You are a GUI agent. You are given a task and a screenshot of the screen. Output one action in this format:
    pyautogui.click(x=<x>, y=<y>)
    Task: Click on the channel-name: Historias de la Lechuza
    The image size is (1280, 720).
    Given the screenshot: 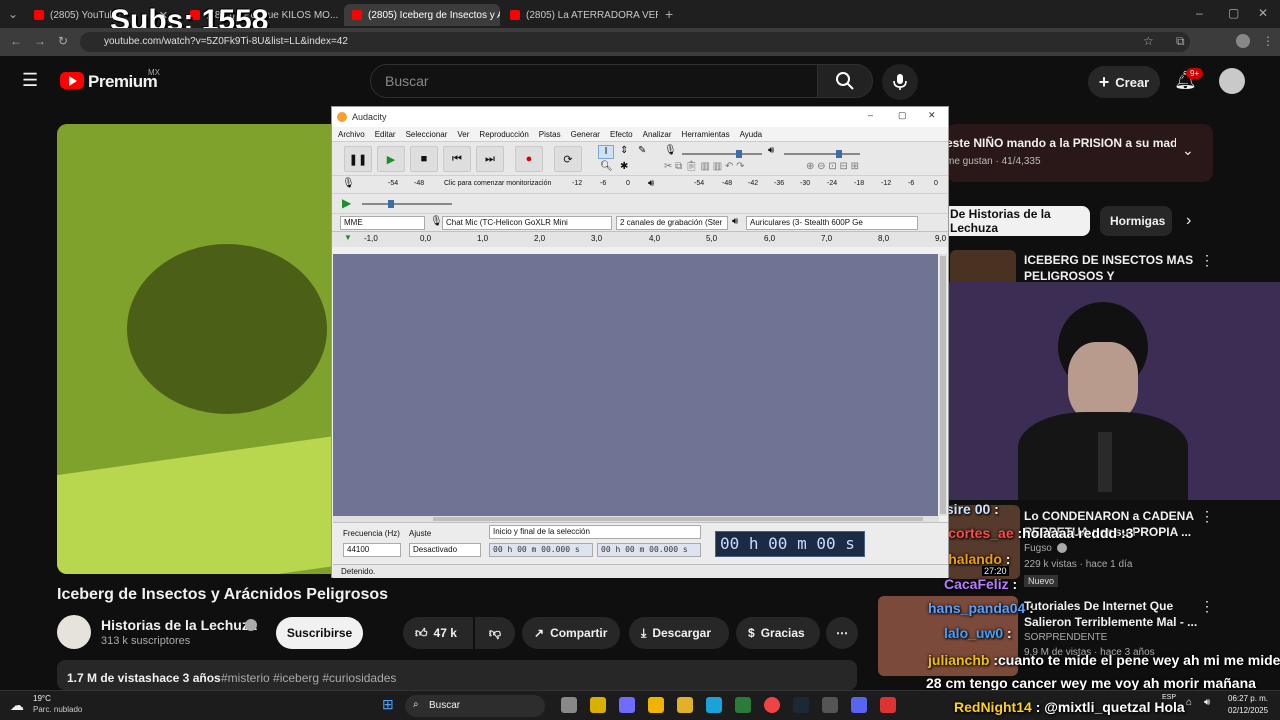 What is the action you would take?
    pyautogui.click(x=179, y=625)
    